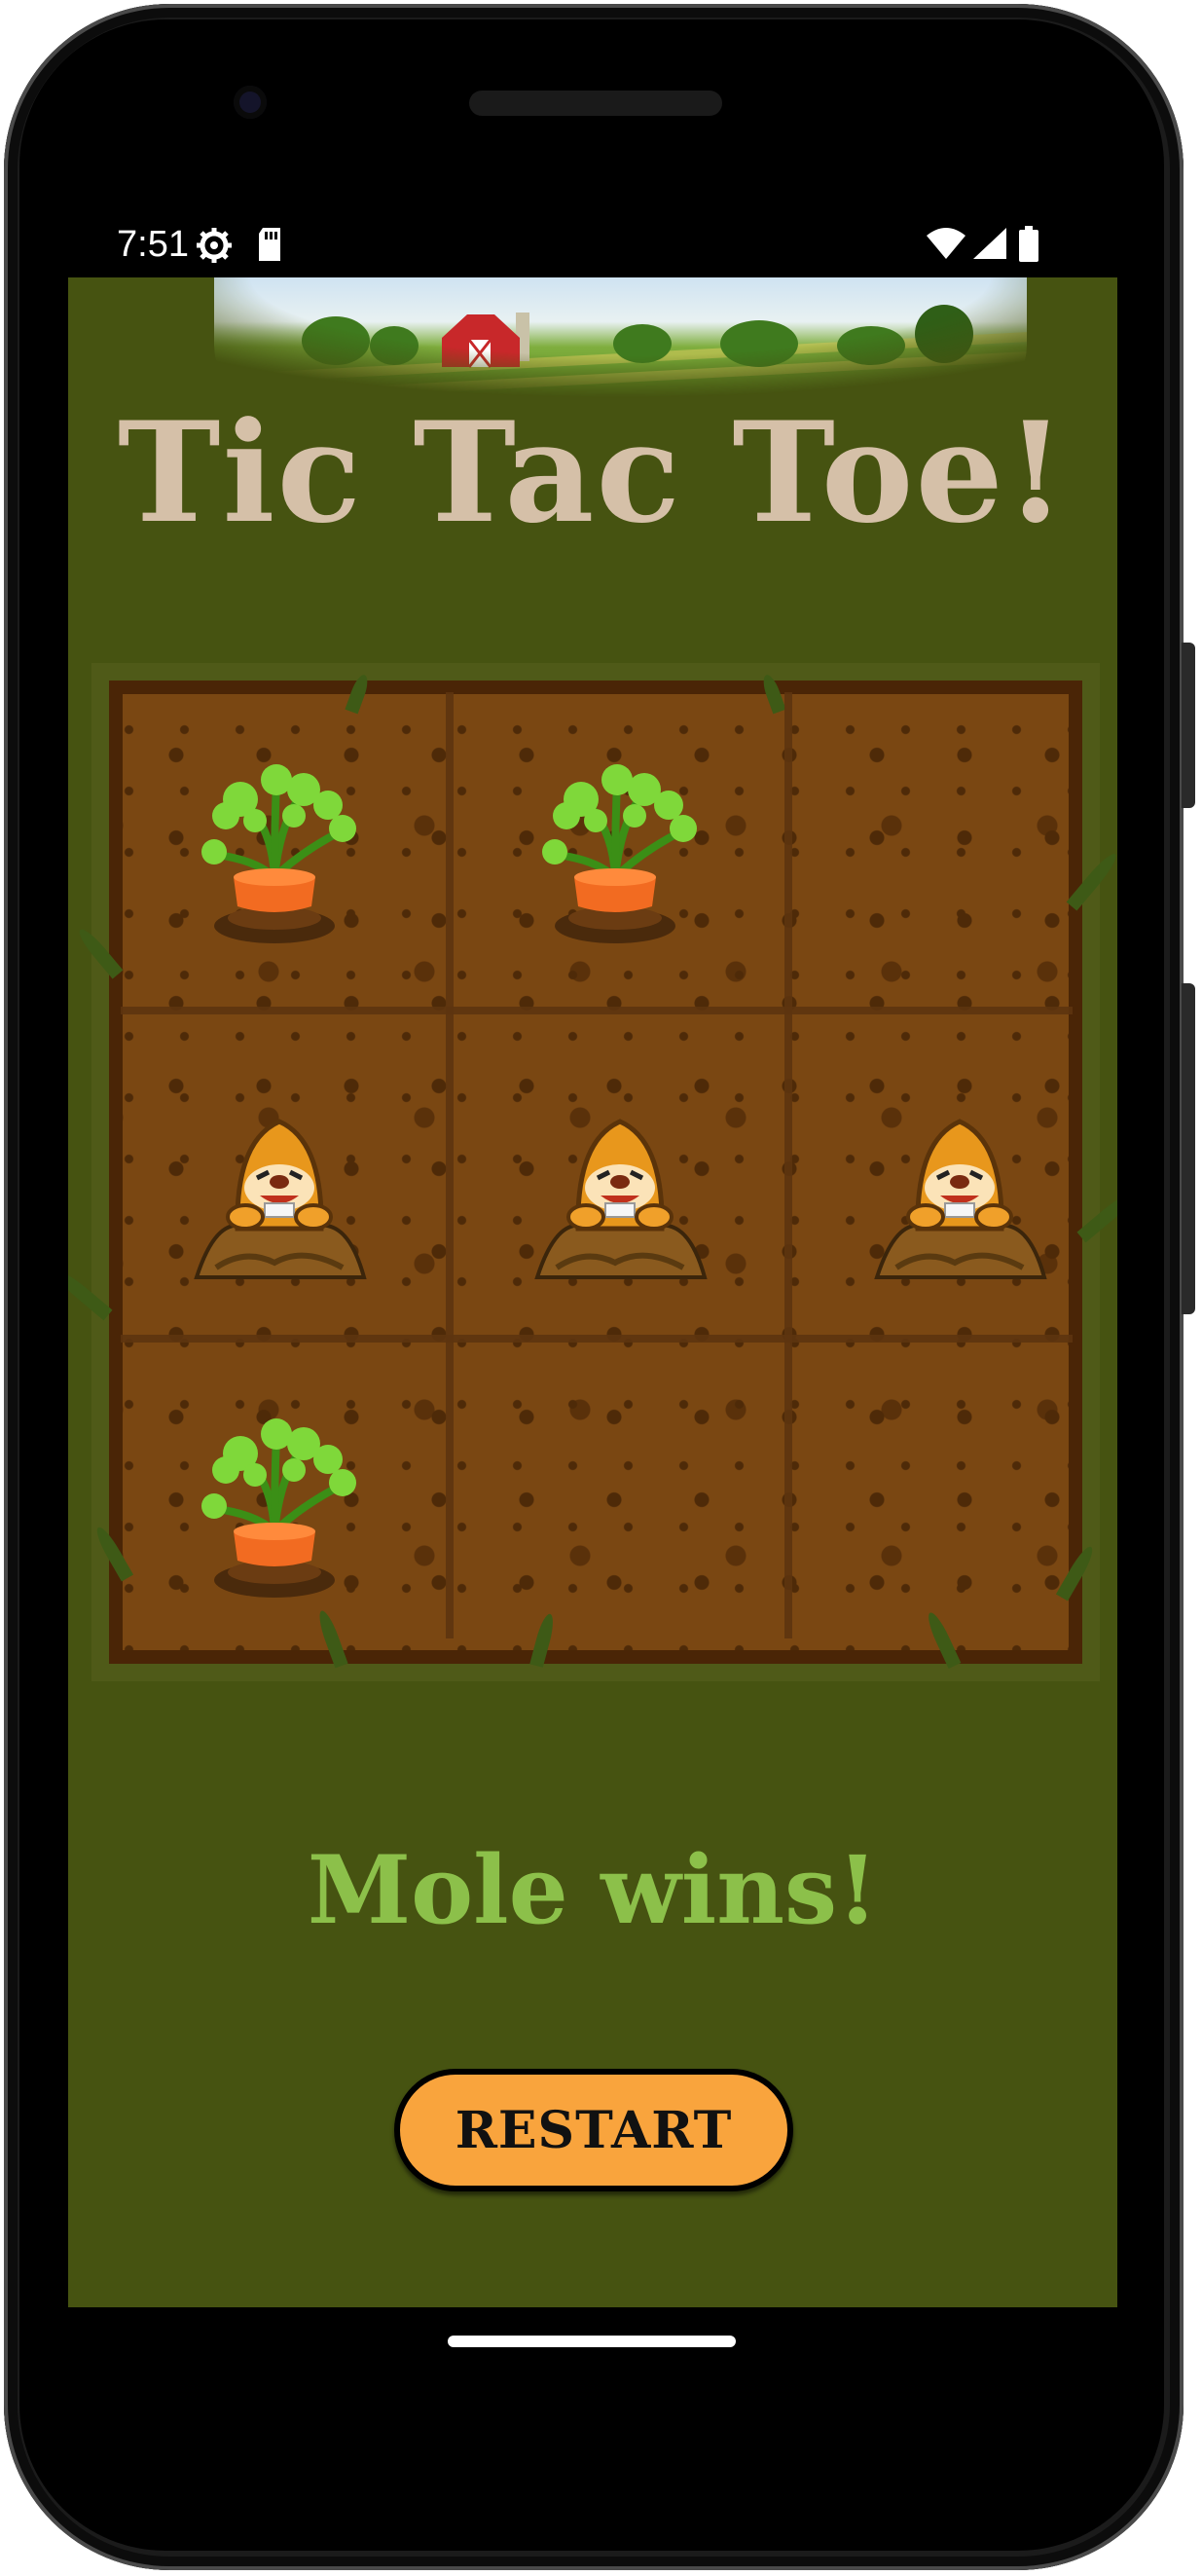  What do you see at coordinates (1188, 1148) in the screenshot?
I see `volume-button` at bounding box center [1188, 1148].